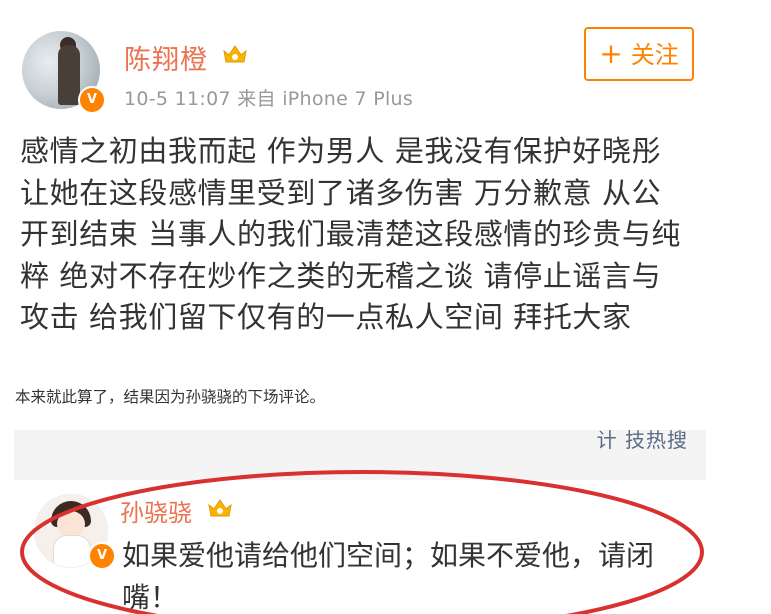 The height and width of the screenshot is (614, 771). I want to click on verified-badge-icon: V, so click(92, 100).